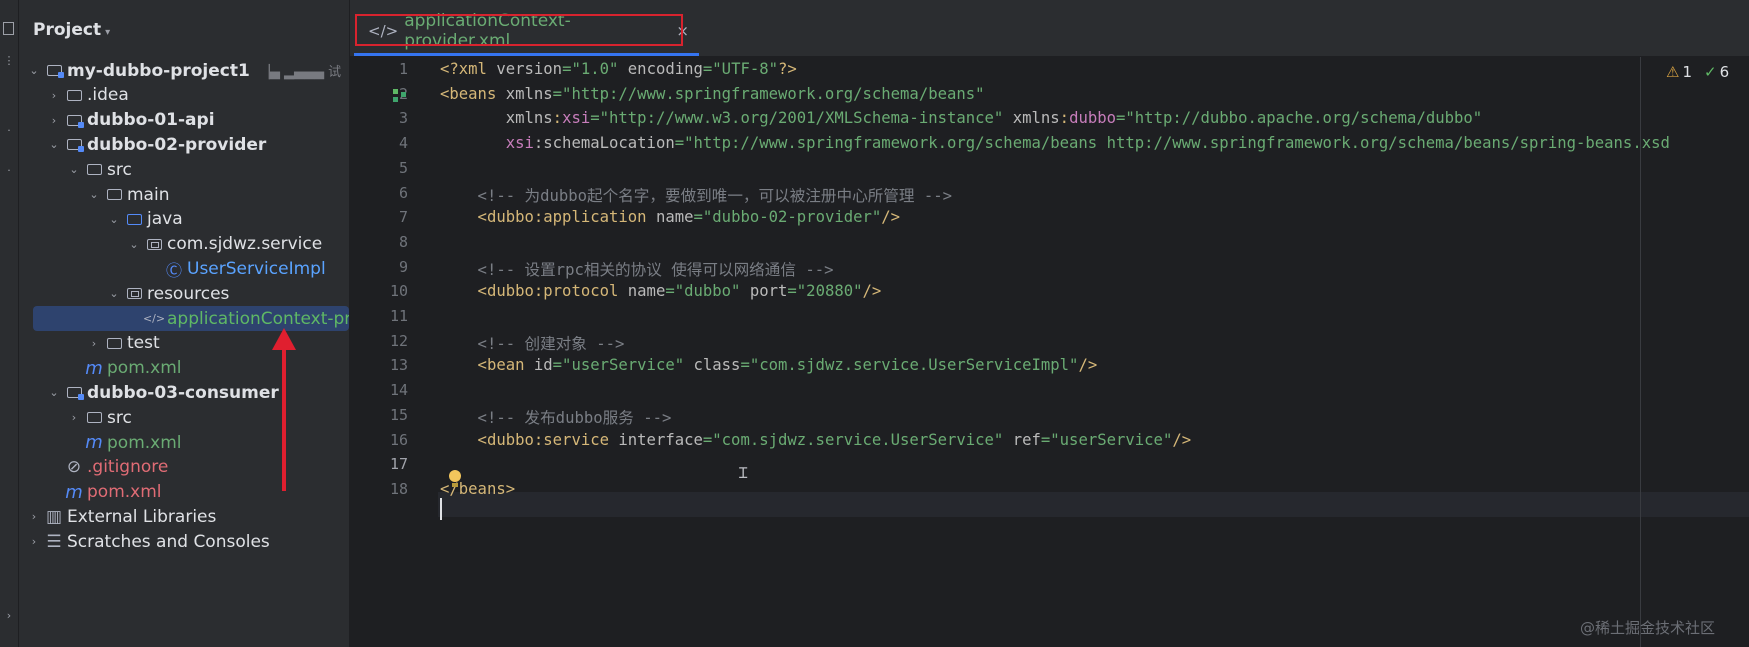 The width and height of the screenshot is (1749, 647). I want to click on code-line: <!-- 设置rpc相关的协议 使得可以网络通信 -->, so click(637, 269).